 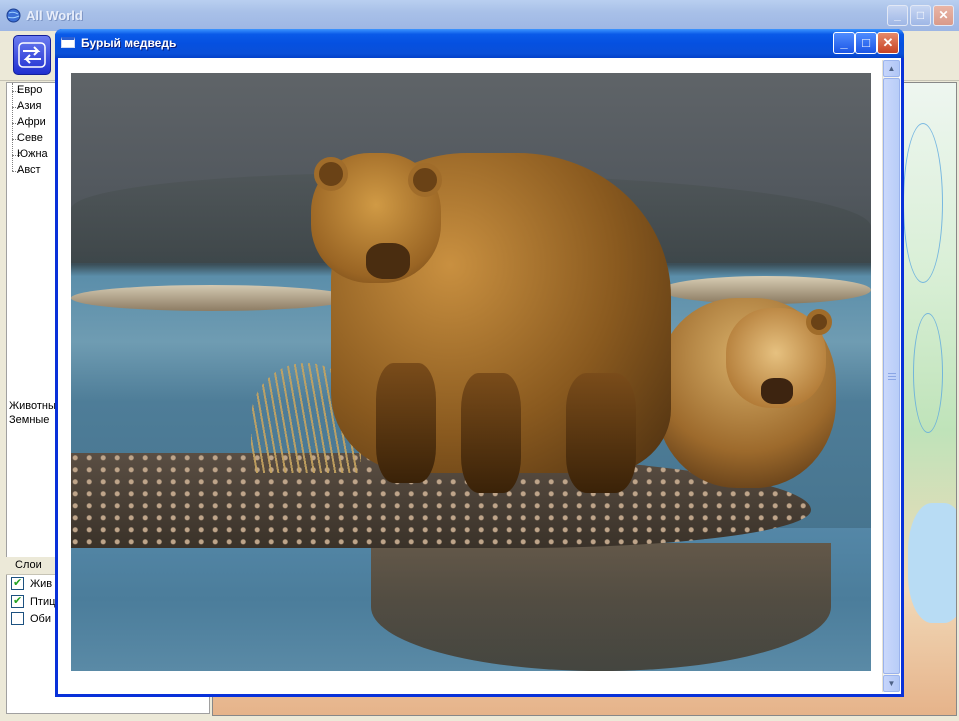 I want to click on photo-far-shore, so click(x=211, y=298).